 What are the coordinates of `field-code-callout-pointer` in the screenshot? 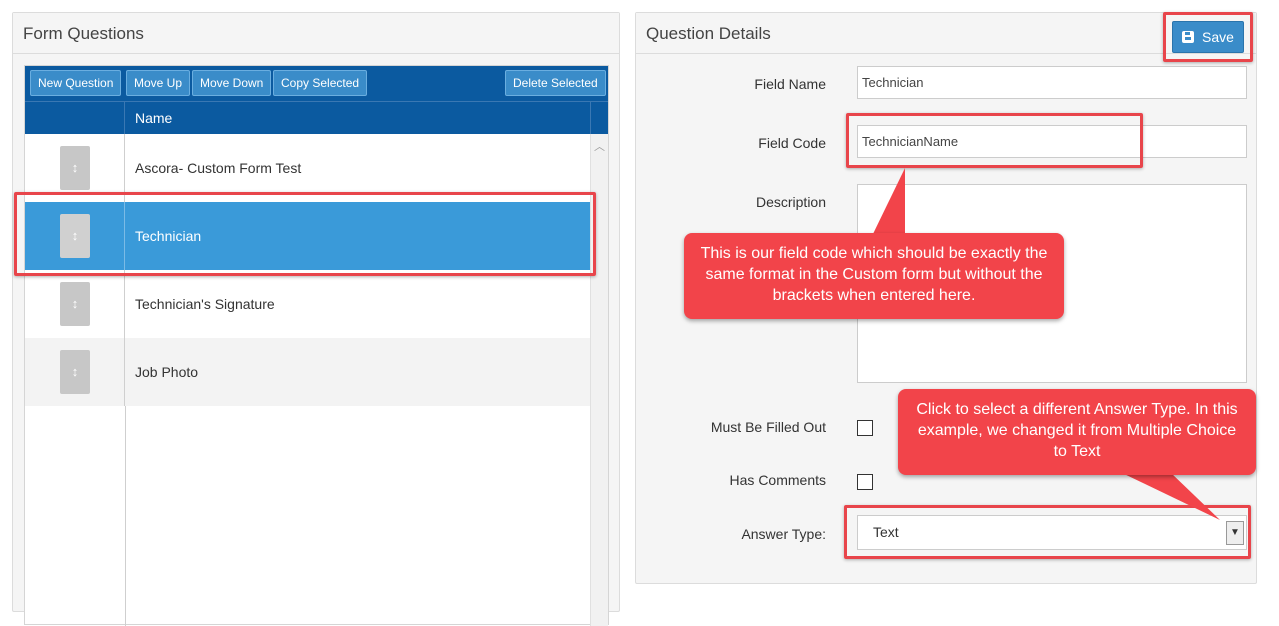 It's located at (888, 202).